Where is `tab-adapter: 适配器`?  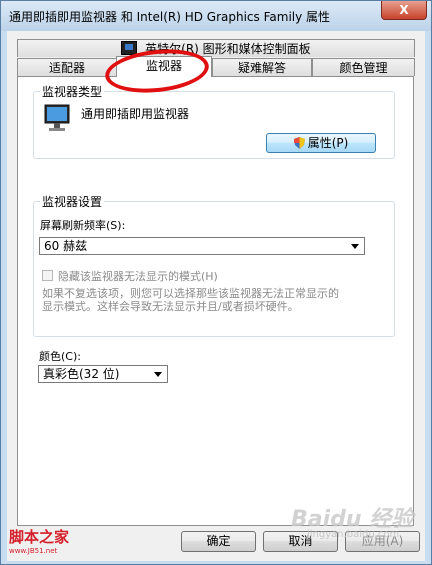 tab-adapter: 适配器 is located at coordinates (67, 67).